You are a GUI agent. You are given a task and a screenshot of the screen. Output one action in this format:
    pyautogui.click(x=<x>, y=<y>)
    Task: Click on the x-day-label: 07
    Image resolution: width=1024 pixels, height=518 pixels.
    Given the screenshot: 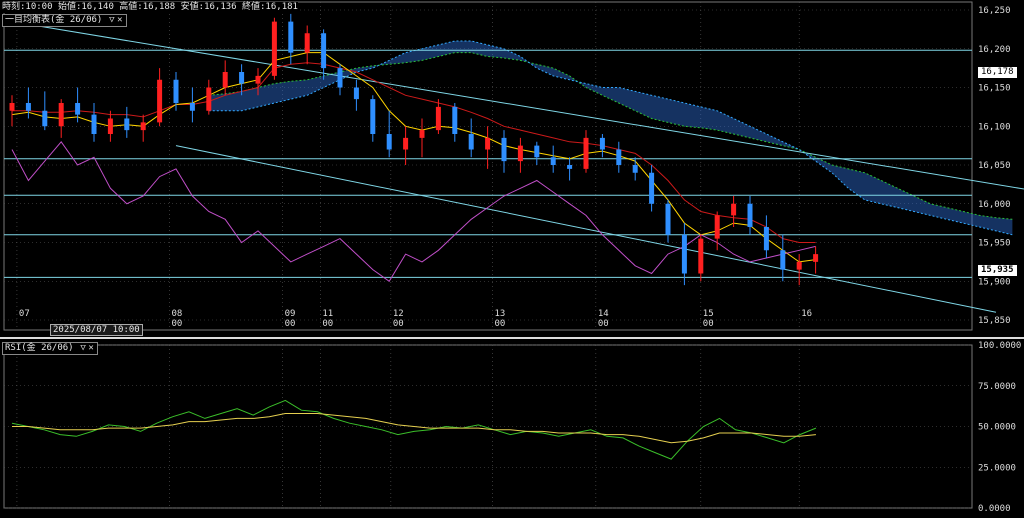 What is the action you would take?
    pyautogui.click(x=24, y=314)
    